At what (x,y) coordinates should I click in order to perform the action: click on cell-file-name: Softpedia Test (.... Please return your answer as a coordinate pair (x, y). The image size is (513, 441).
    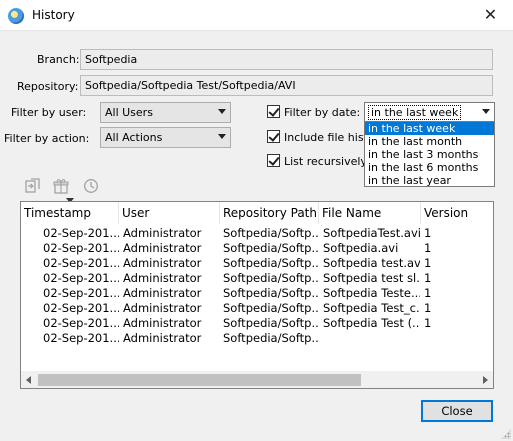
    Looking at the image, I should click on (371, 323).